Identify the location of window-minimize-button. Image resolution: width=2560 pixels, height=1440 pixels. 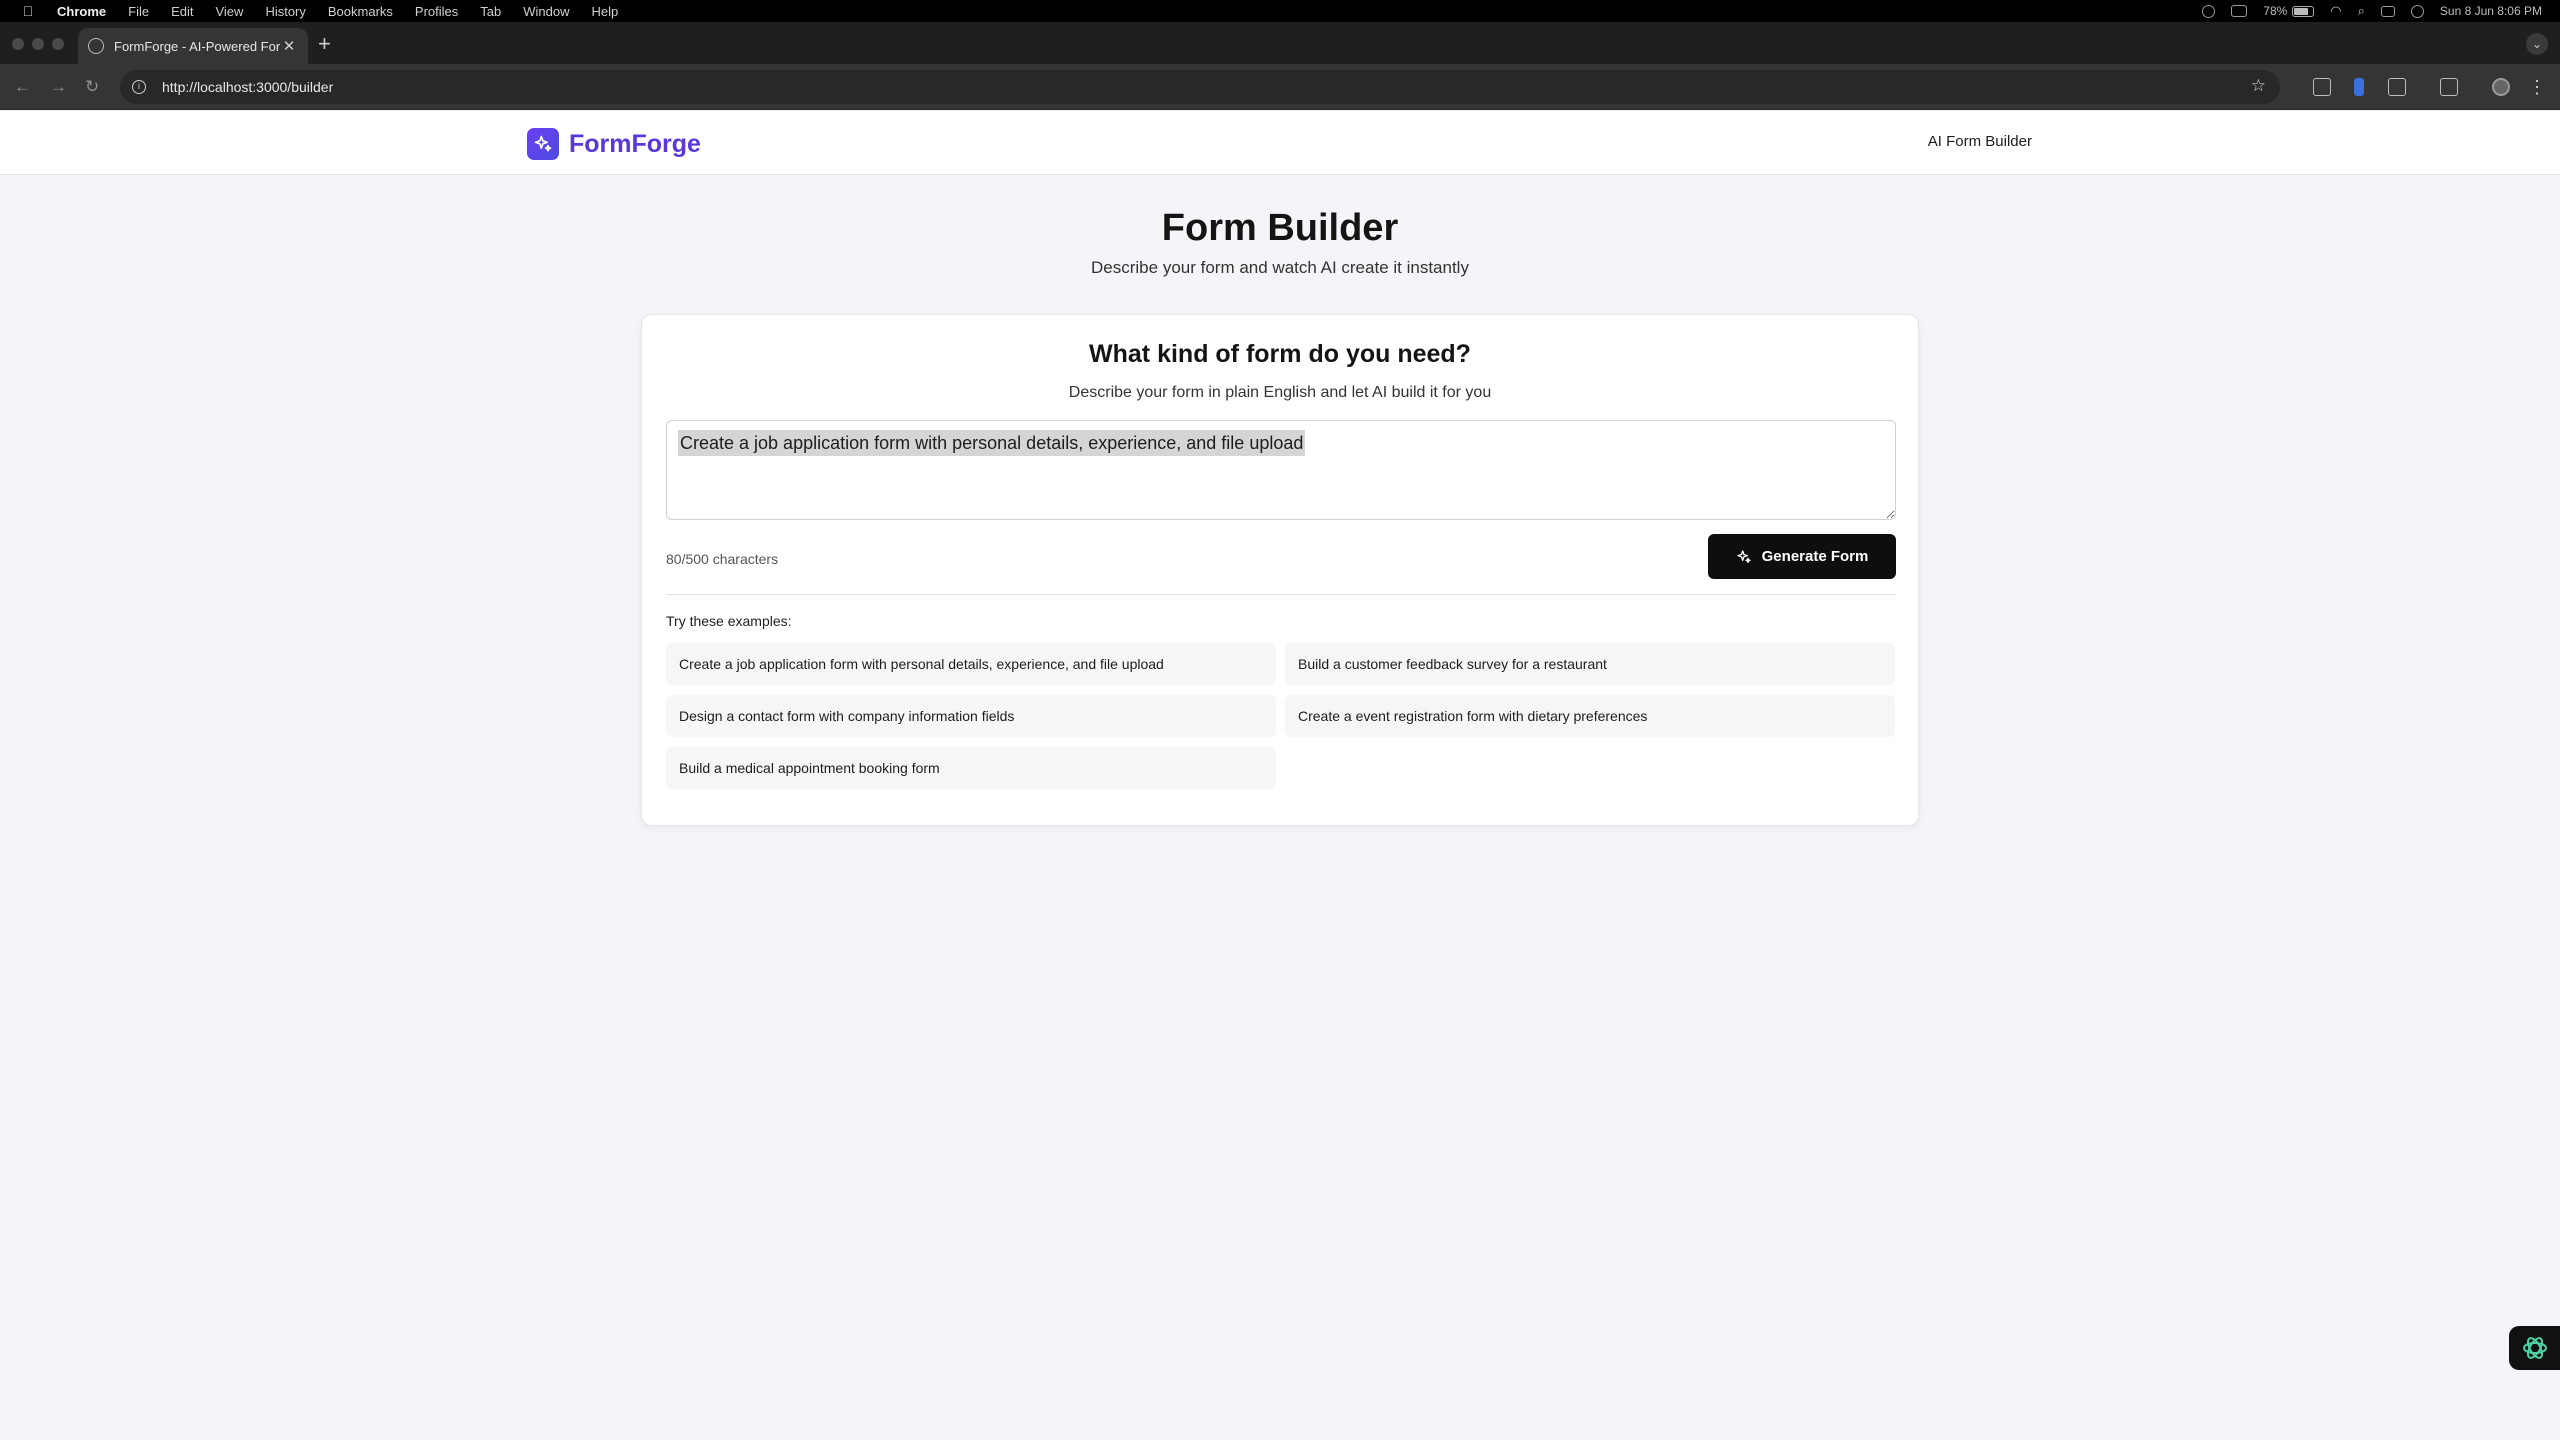
(38, 44).